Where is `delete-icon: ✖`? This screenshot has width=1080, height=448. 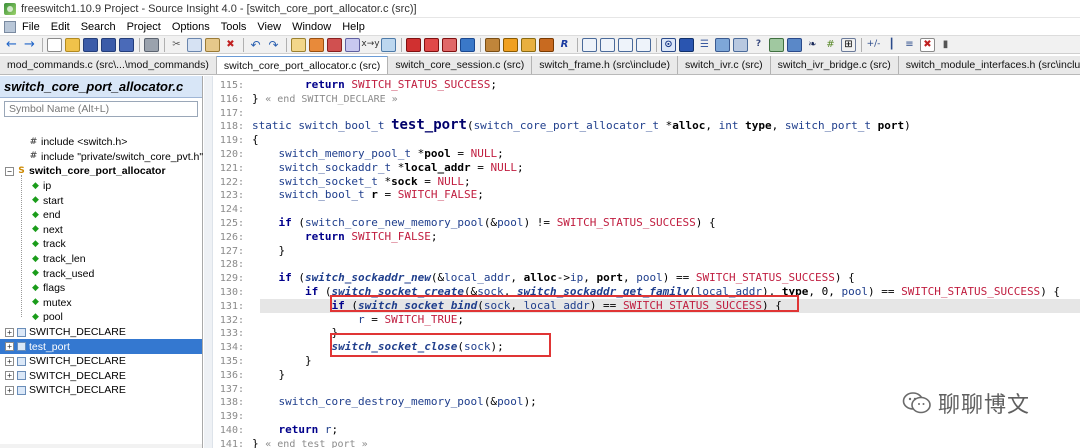
delete-icon: ✖ is located at coordinates (230, 45).